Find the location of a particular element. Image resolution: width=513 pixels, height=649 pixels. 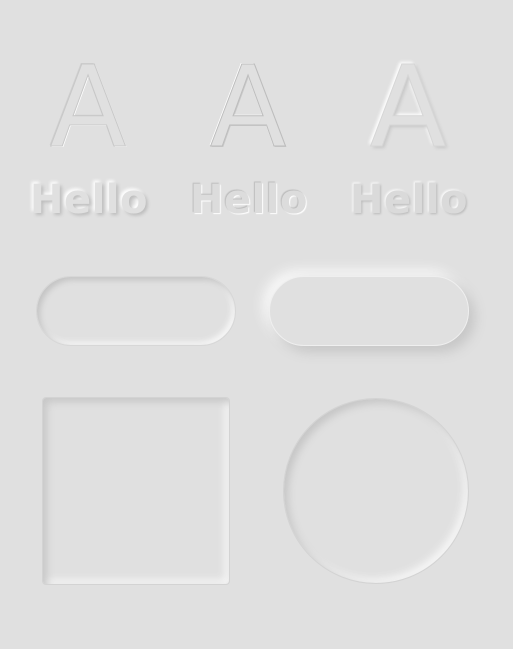

hello-text-raised: Hello is located at coordinates (88, 200).